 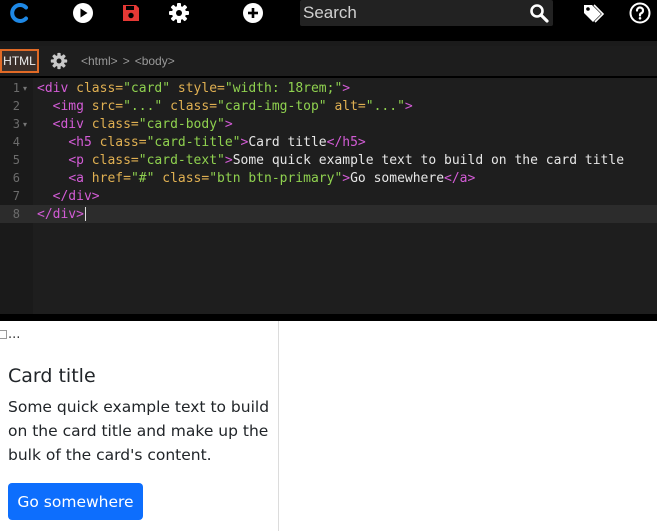 What do you see at coordinates (59, 61) in the screenshot?
I see `editor-settings-icon` at bounding box center [59, 61].